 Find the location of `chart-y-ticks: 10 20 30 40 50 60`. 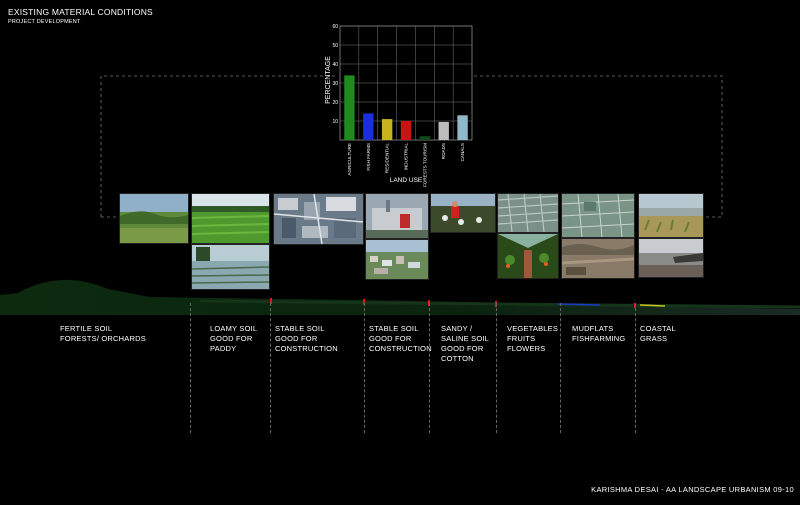

chart-y-ticks: 10 20 30 40 50 60 is located at coordinates (335, 74).